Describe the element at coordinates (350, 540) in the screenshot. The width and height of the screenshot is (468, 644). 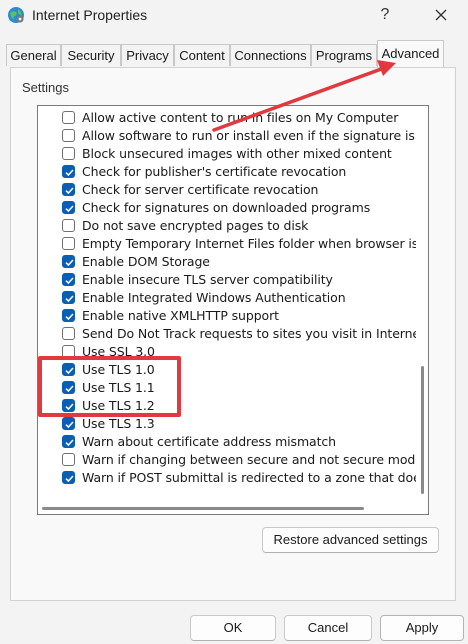
I see `restore-advanced-settings-button: Restore advanced settings` at that location.